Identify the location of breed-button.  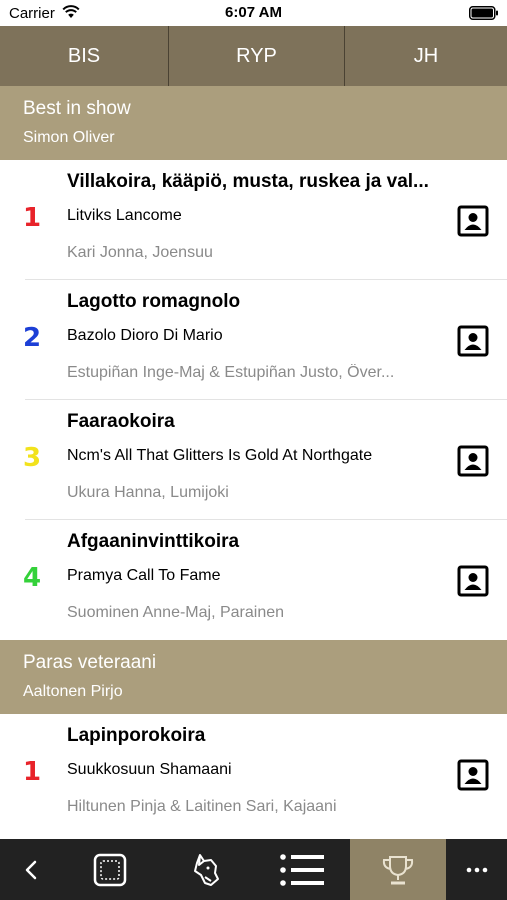
(206, 869).